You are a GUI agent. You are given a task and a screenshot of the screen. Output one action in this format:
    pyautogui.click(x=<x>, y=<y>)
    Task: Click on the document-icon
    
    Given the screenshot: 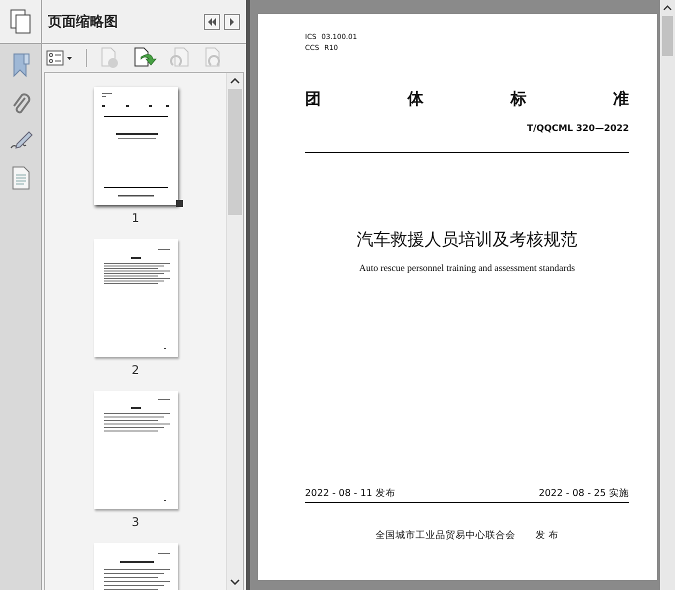 What is the action you would take?
    pyautogui.click(x=21, y=178)
    